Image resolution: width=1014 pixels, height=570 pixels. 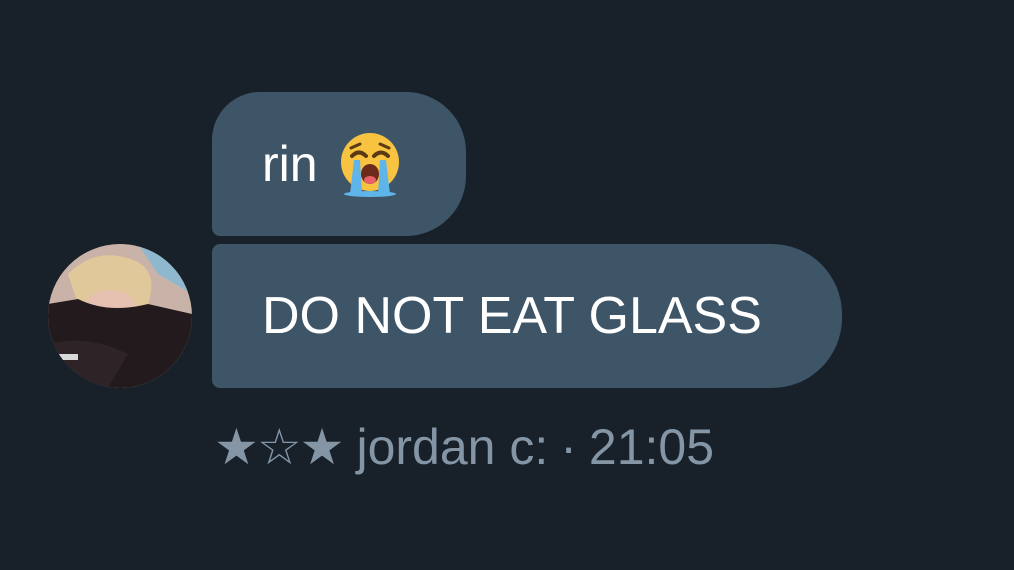 What do you see at coordinates (370, 164) in the screenshot?
I see `loudly-crying-face-icon` at bounding box center [370, 164].